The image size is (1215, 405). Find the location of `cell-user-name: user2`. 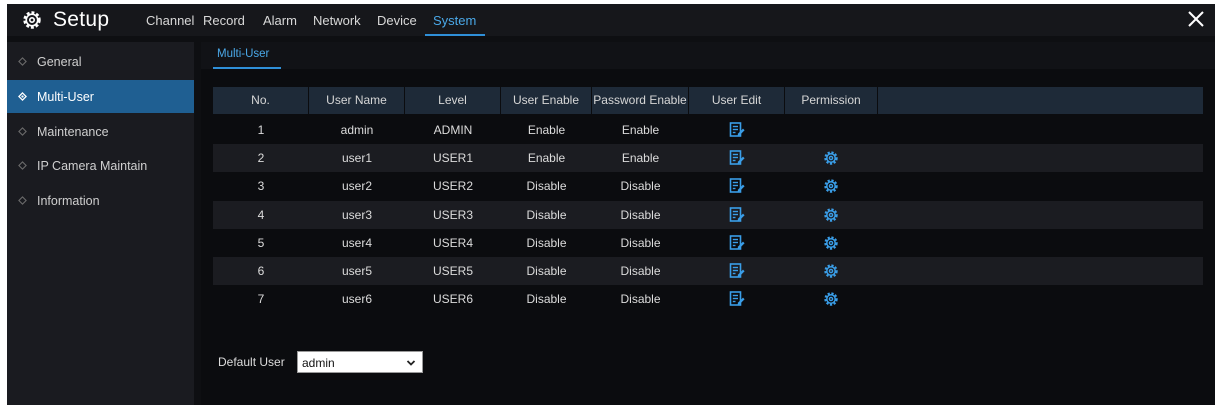

cell-user-name: user2 is located at coordinates (357, 186).